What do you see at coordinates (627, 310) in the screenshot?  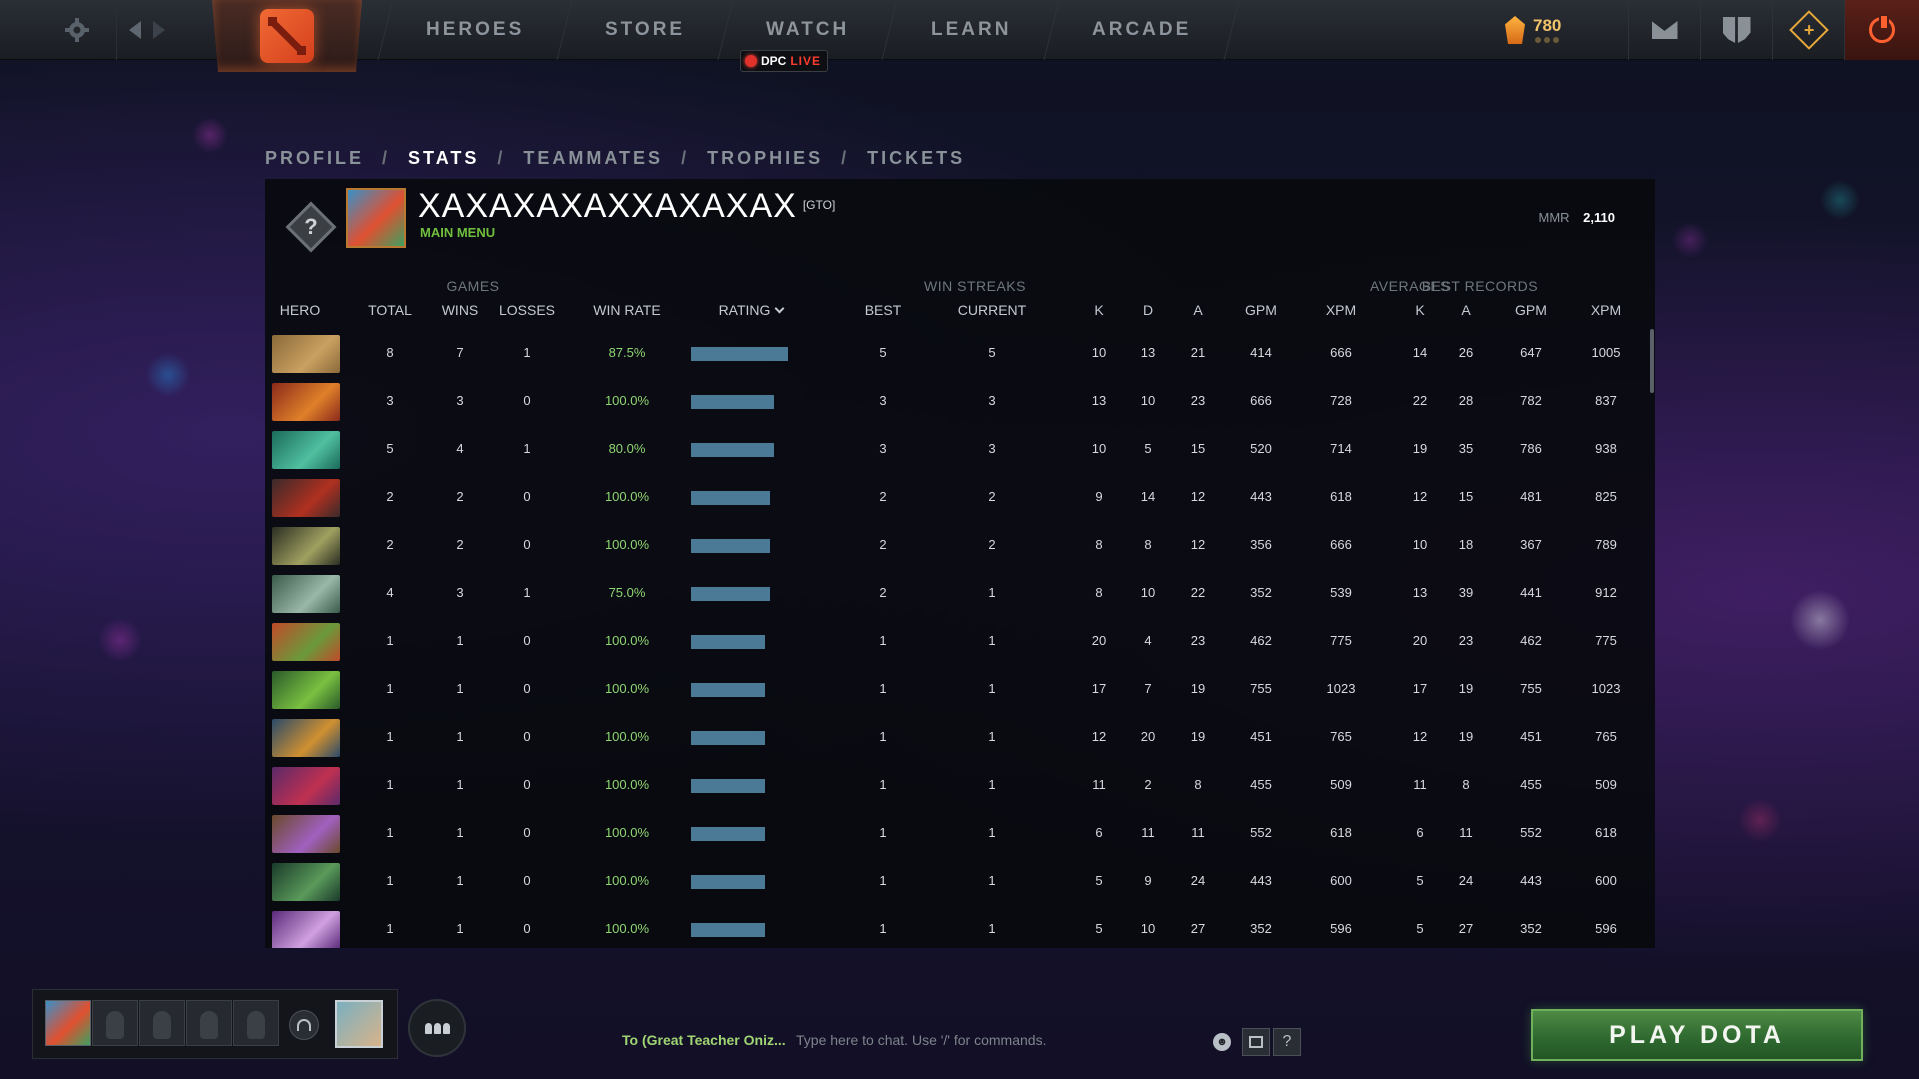 I see `col-win-rate: WIN RATE` at bounding box center [627, 310].